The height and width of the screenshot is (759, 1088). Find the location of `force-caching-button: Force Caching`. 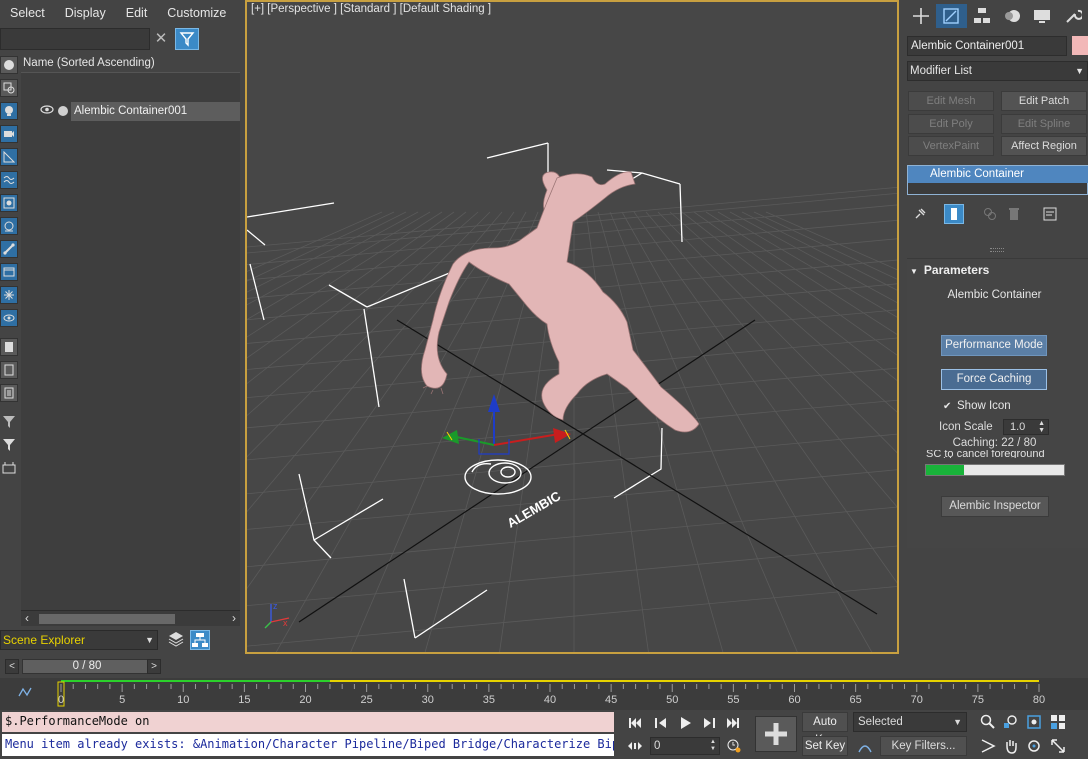

force-caching-button: Force Caching is located at coordinates (994, 379).